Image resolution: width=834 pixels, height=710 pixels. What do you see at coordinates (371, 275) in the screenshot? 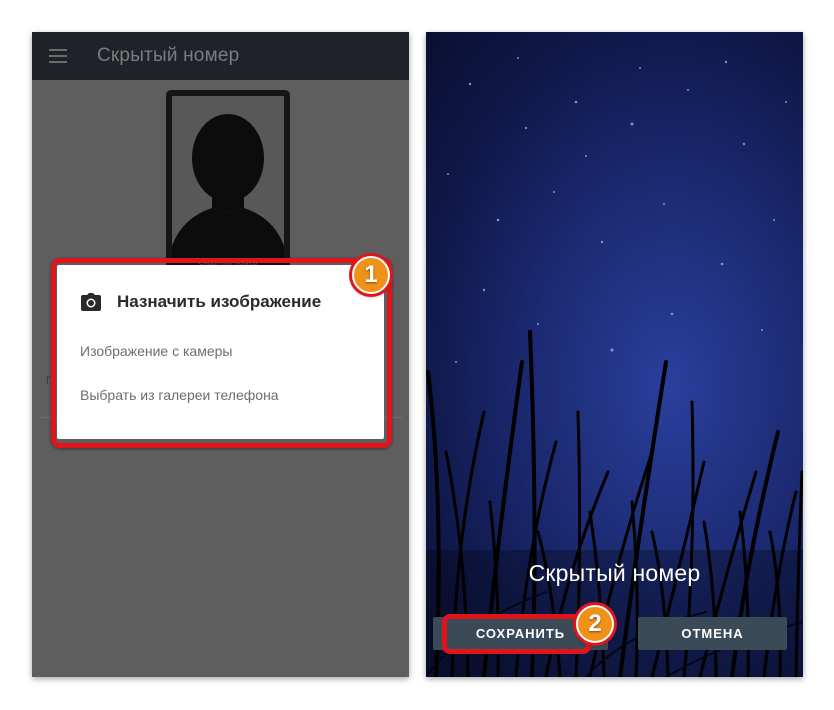
I see `step-badge-1: 1` at bounding box center [371, 275].